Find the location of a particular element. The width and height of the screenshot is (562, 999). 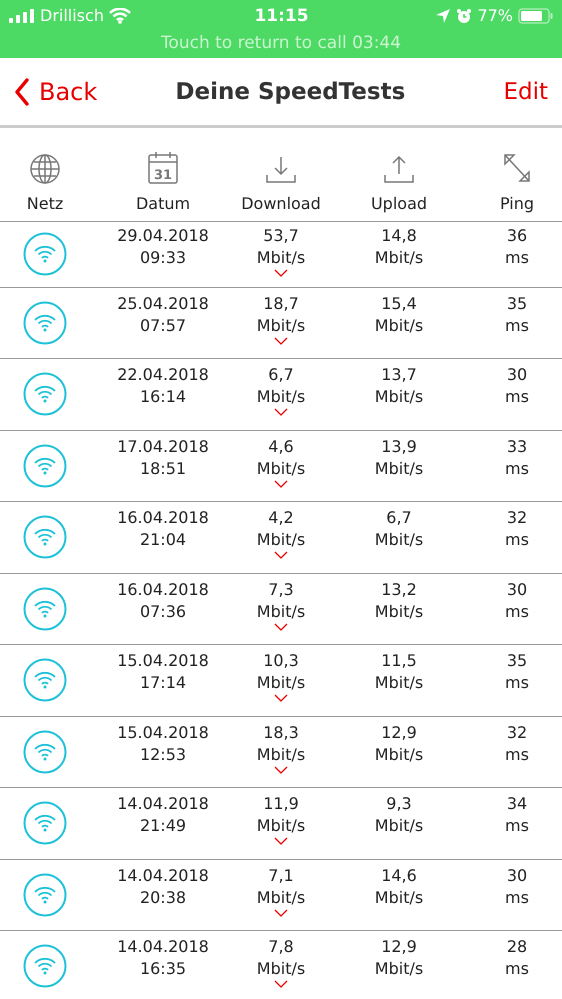

test-time: 16:14 is located at coordinates (163, 397).